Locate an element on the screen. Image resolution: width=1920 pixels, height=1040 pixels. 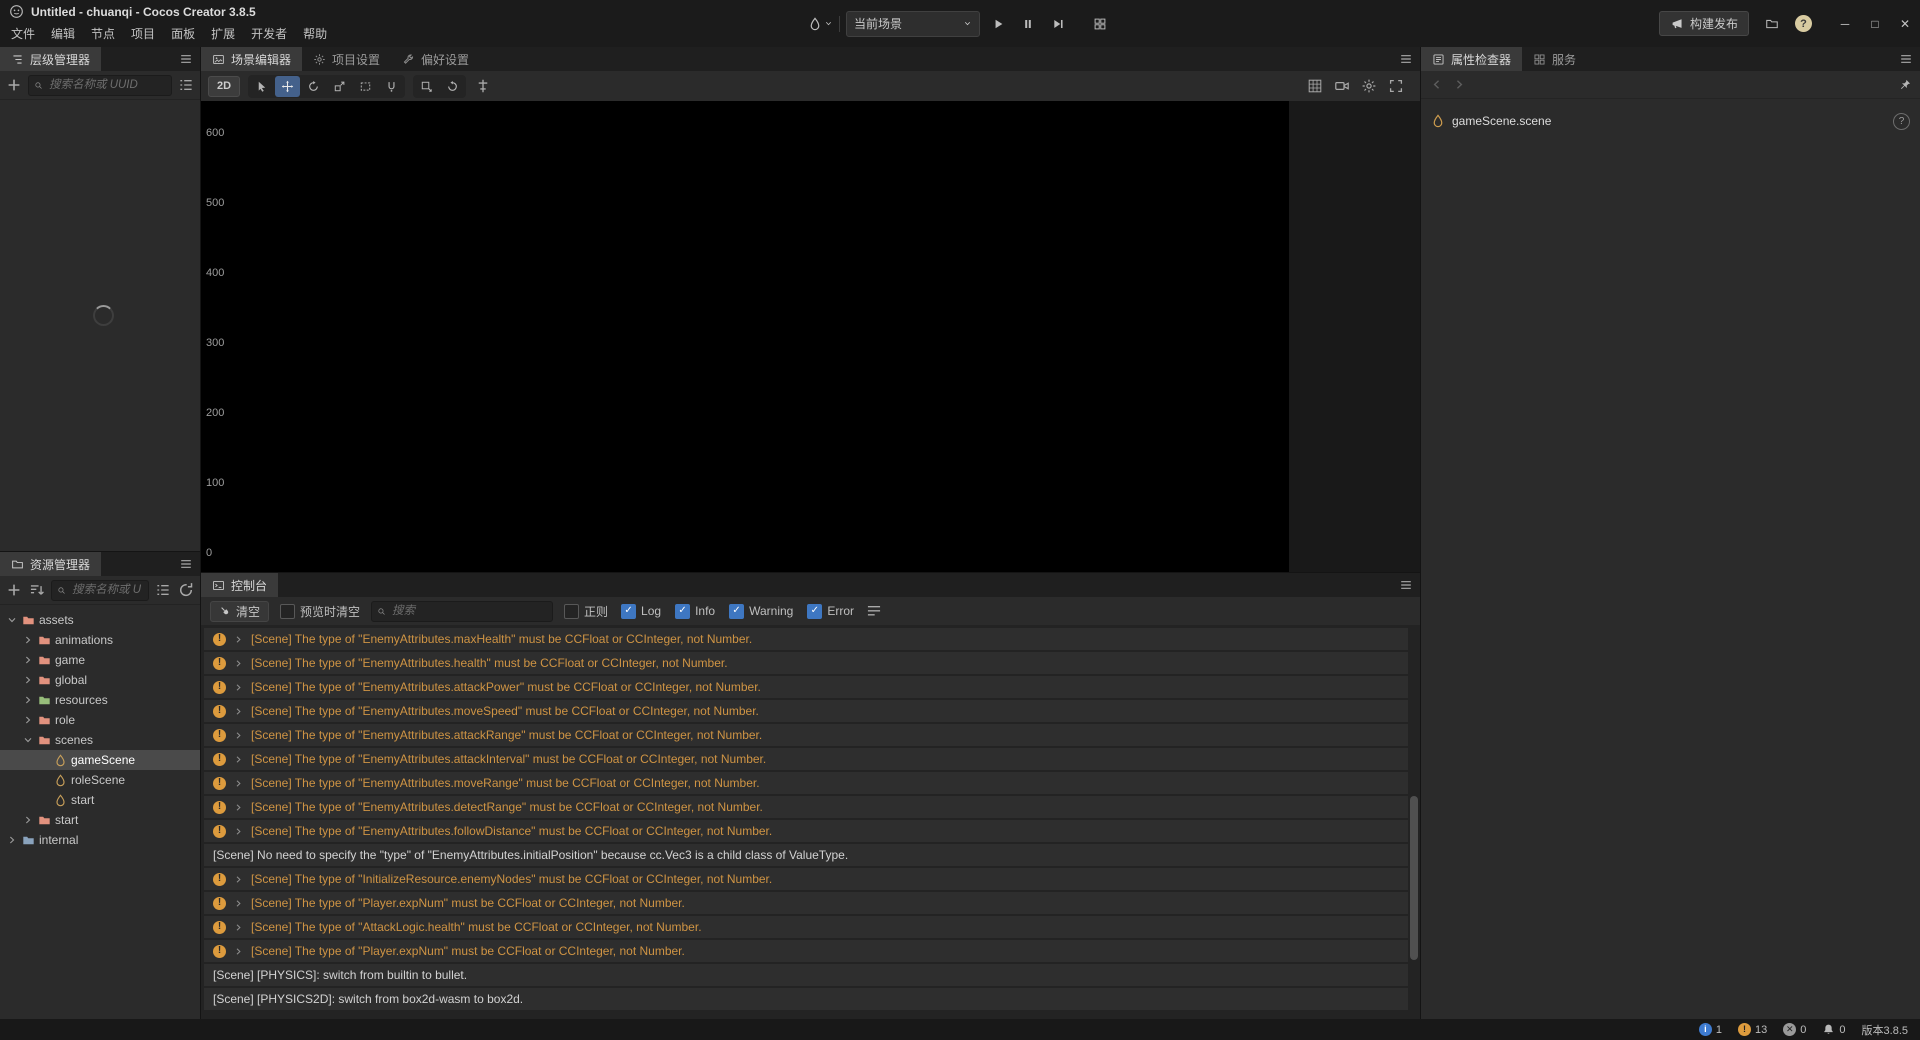
asset-item-resources: resources is located at coordinates (100, 700).